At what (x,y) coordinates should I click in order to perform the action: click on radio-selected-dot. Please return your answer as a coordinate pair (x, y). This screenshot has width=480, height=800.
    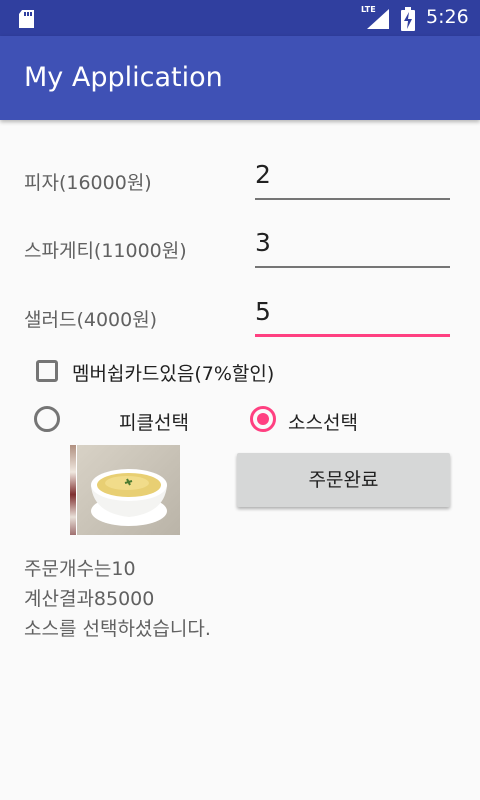
    Looking at the image, I should click on (263, 419).